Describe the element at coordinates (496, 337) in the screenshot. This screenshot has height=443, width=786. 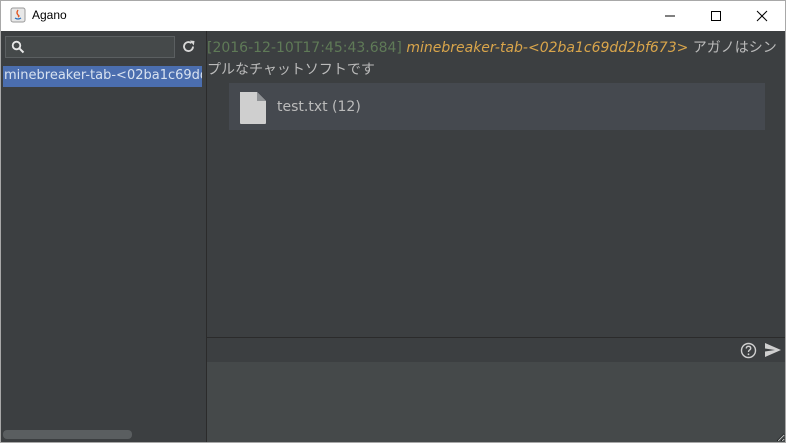
I see `divider` at that location.